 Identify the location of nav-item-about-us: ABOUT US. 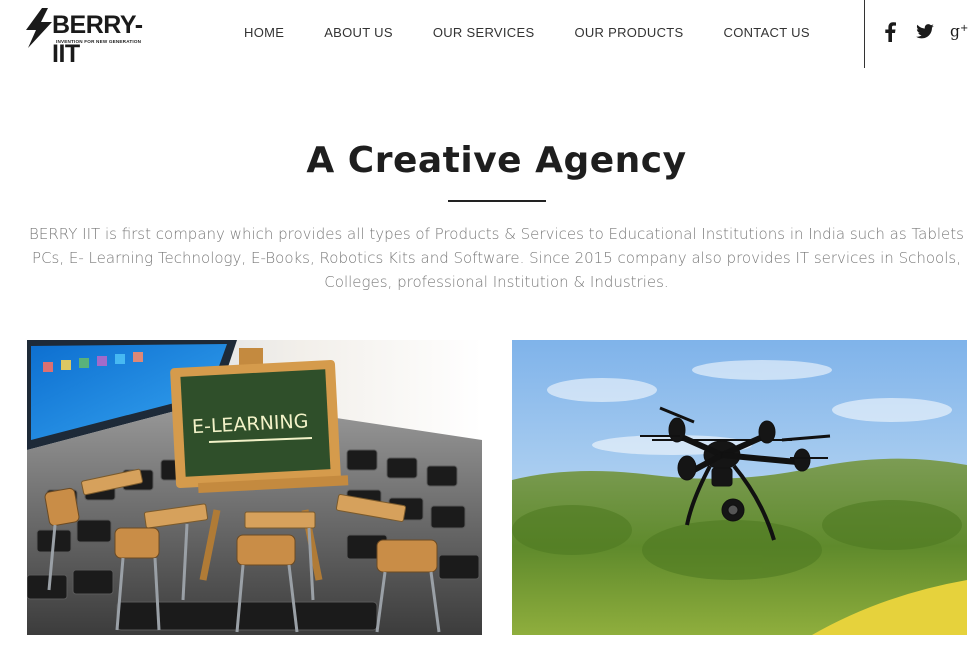
(358, 32).